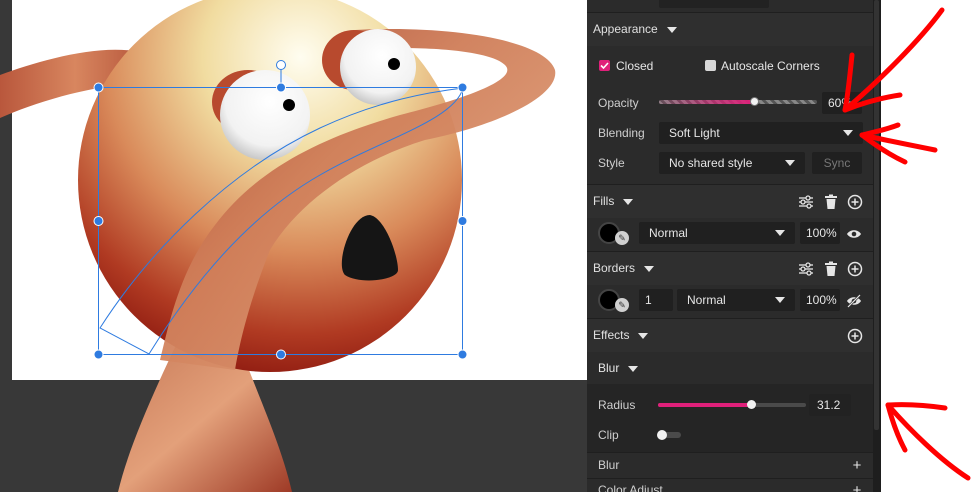 The width and height of the screenshot is (974, 492). What do you see at coordinates (906, 244) in the screenshot?
I see `annotation-overlay` at bounding box center [906, 244].